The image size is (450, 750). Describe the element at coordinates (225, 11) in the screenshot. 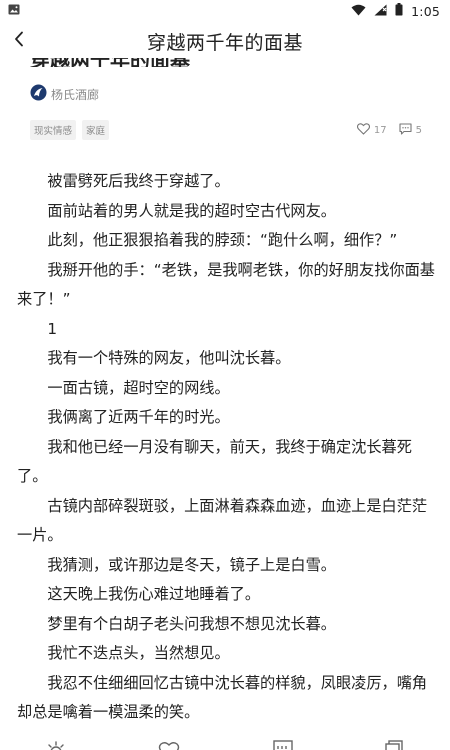

I see `status-bar: 1:05` at that location.